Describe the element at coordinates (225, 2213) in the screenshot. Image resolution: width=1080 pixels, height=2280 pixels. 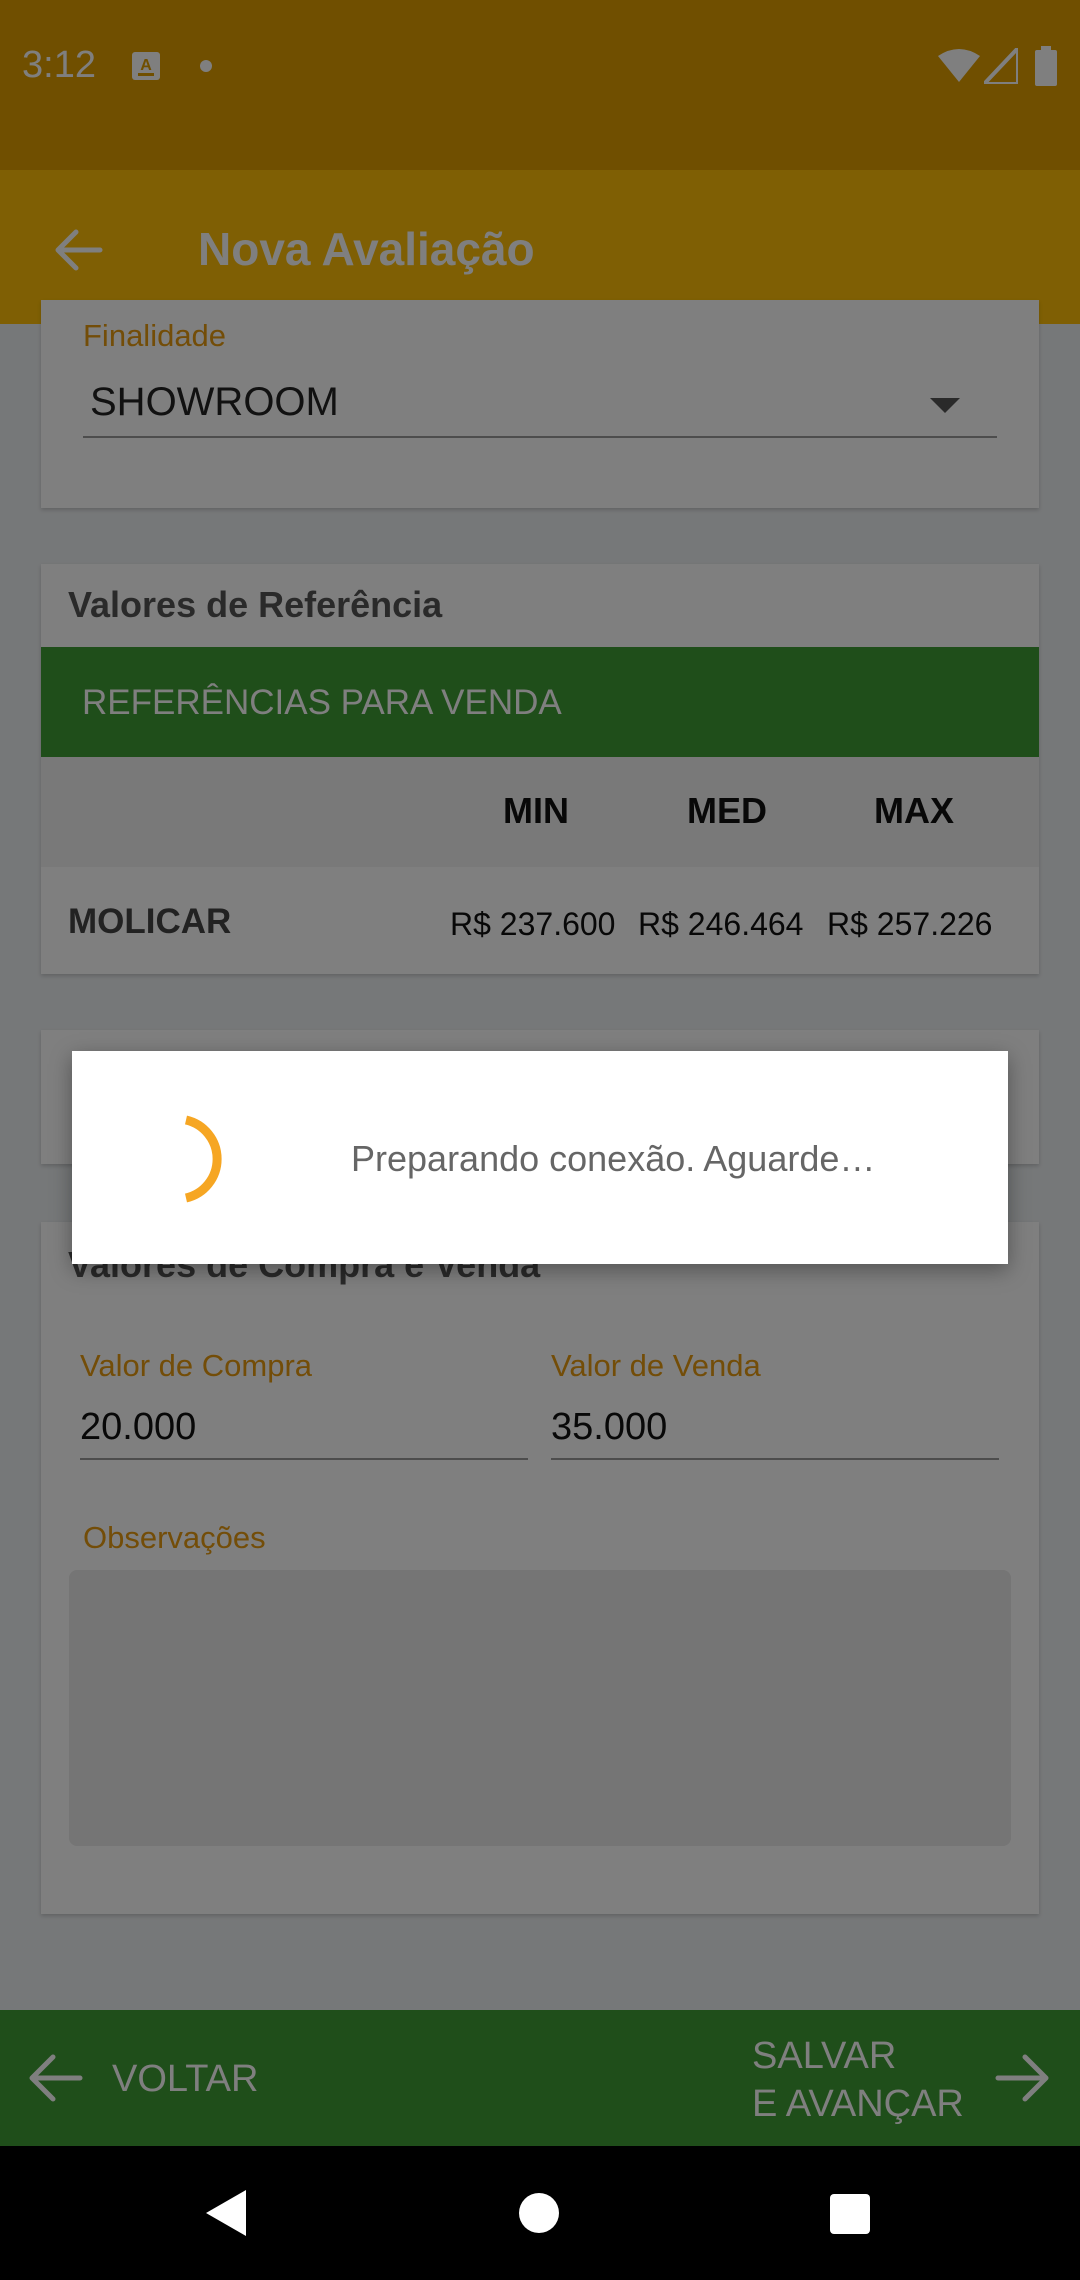
I see `nav-back-icon` at that location.